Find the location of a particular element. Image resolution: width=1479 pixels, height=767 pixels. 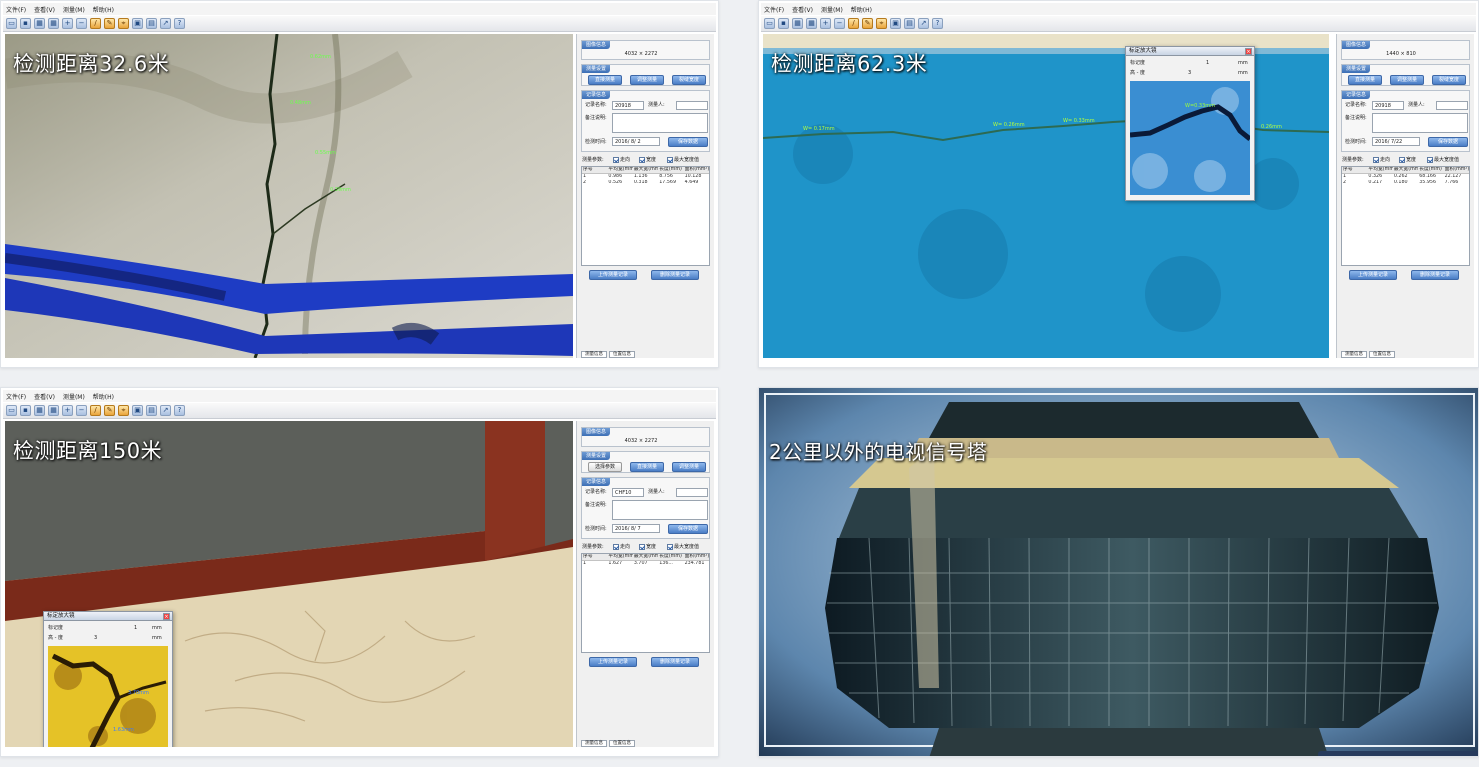

table-row: 1 1.627 3.707 136... 234.781 is located at coordinates (645, 564).